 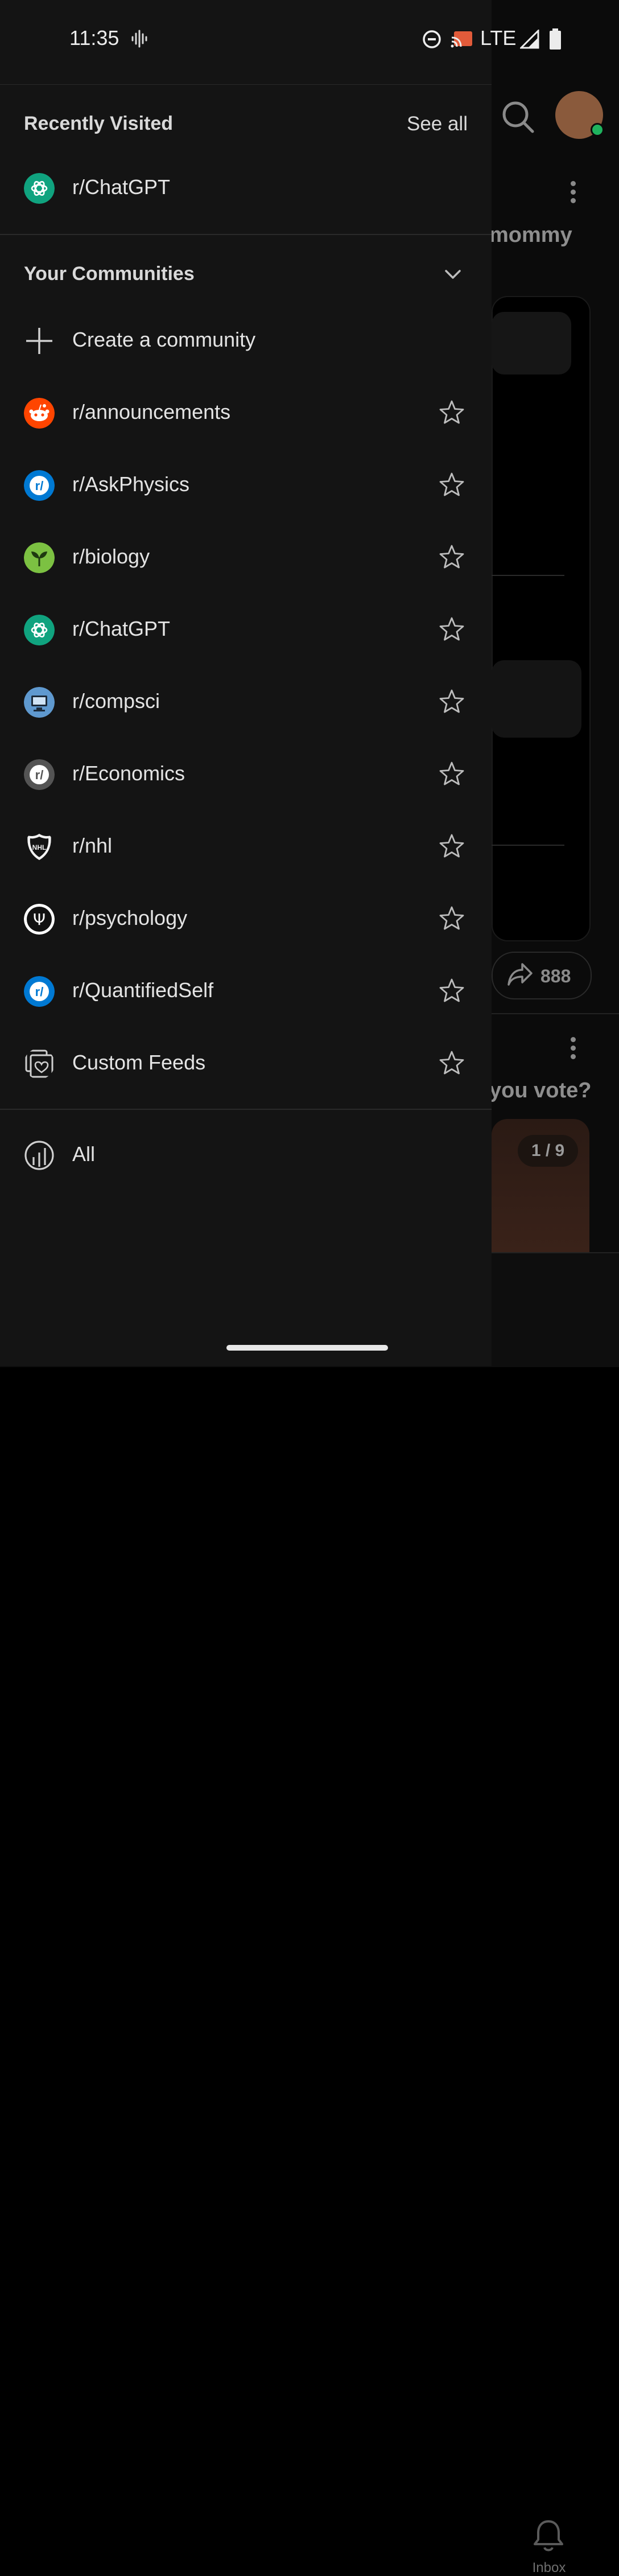 I want to click on custom-feeds-item: Custom Feeds, so click(x=246, y=1063).